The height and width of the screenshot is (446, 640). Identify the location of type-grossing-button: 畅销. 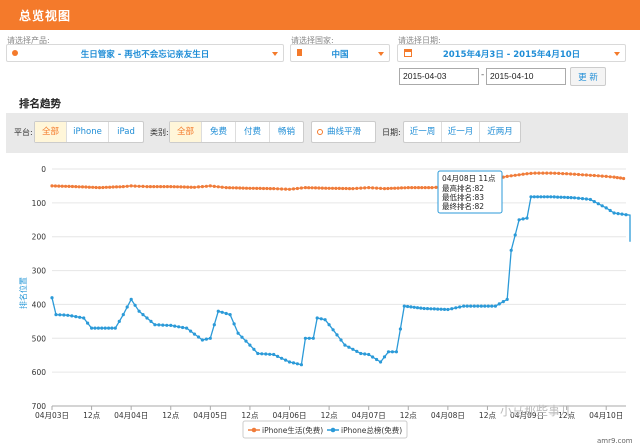
(286, 132).